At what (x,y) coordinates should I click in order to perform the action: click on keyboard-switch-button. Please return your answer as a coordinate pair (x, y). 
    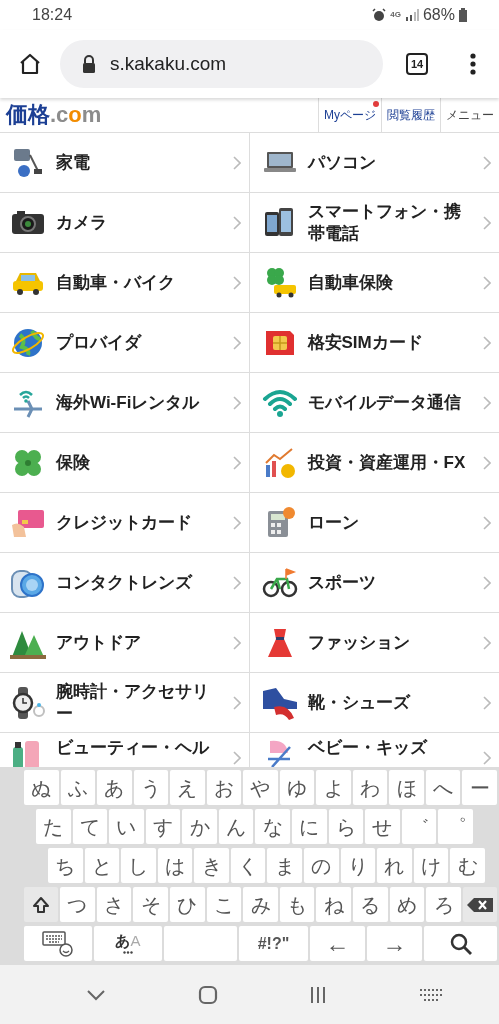
    Looking at the image, I should click on (431, 994).